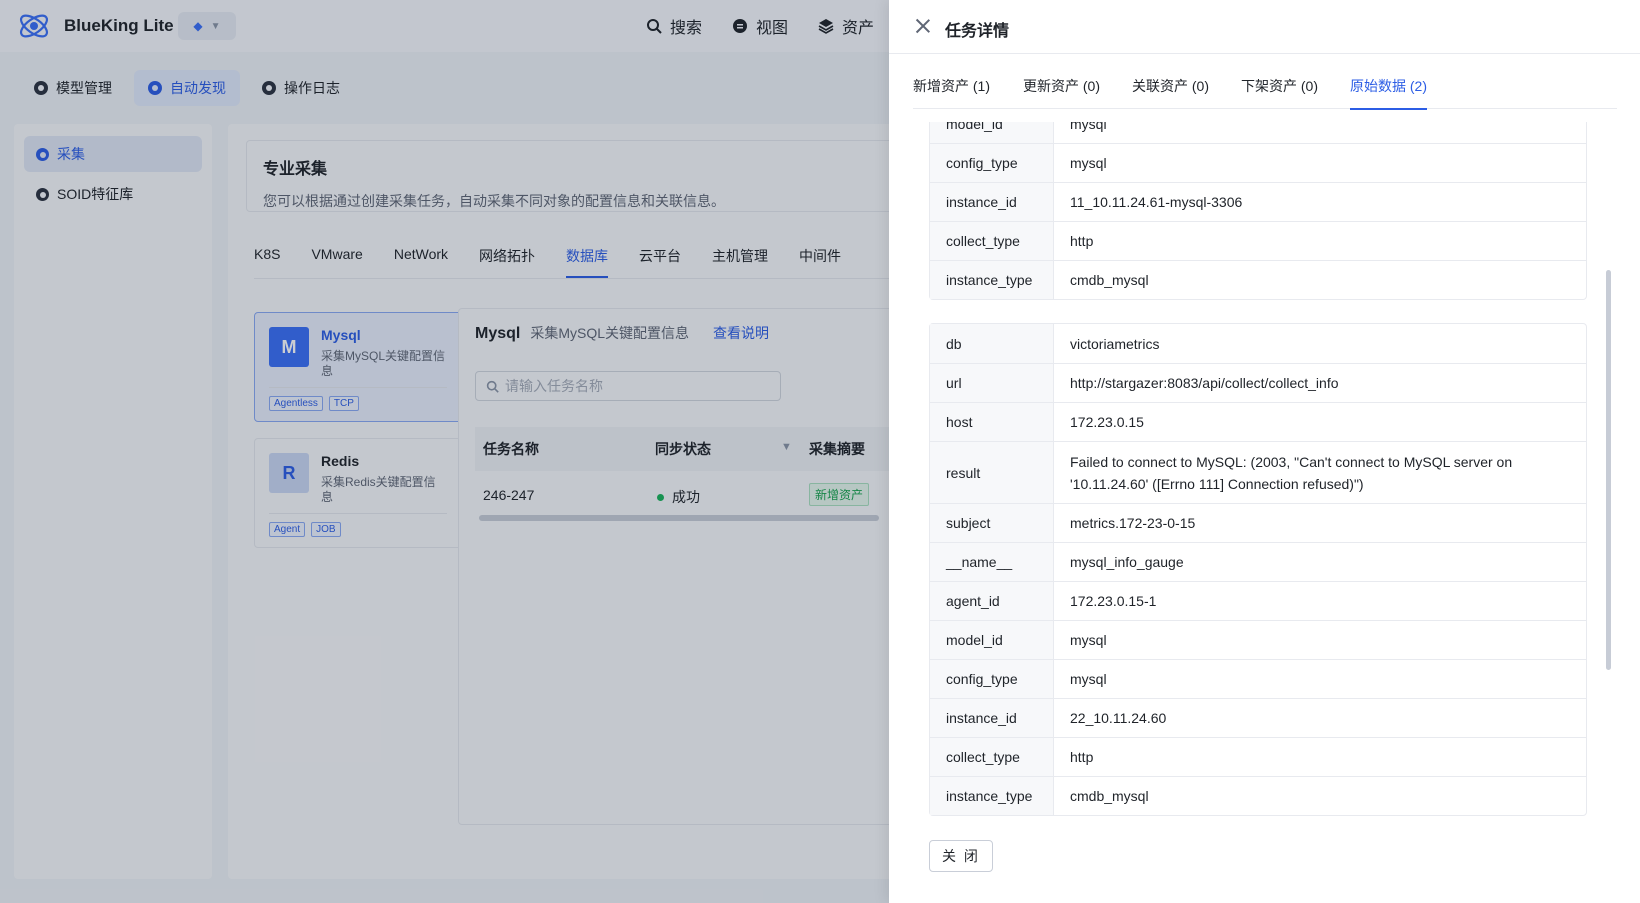  I want to click on kv-value: victoriametrics, so click(1115, 343).